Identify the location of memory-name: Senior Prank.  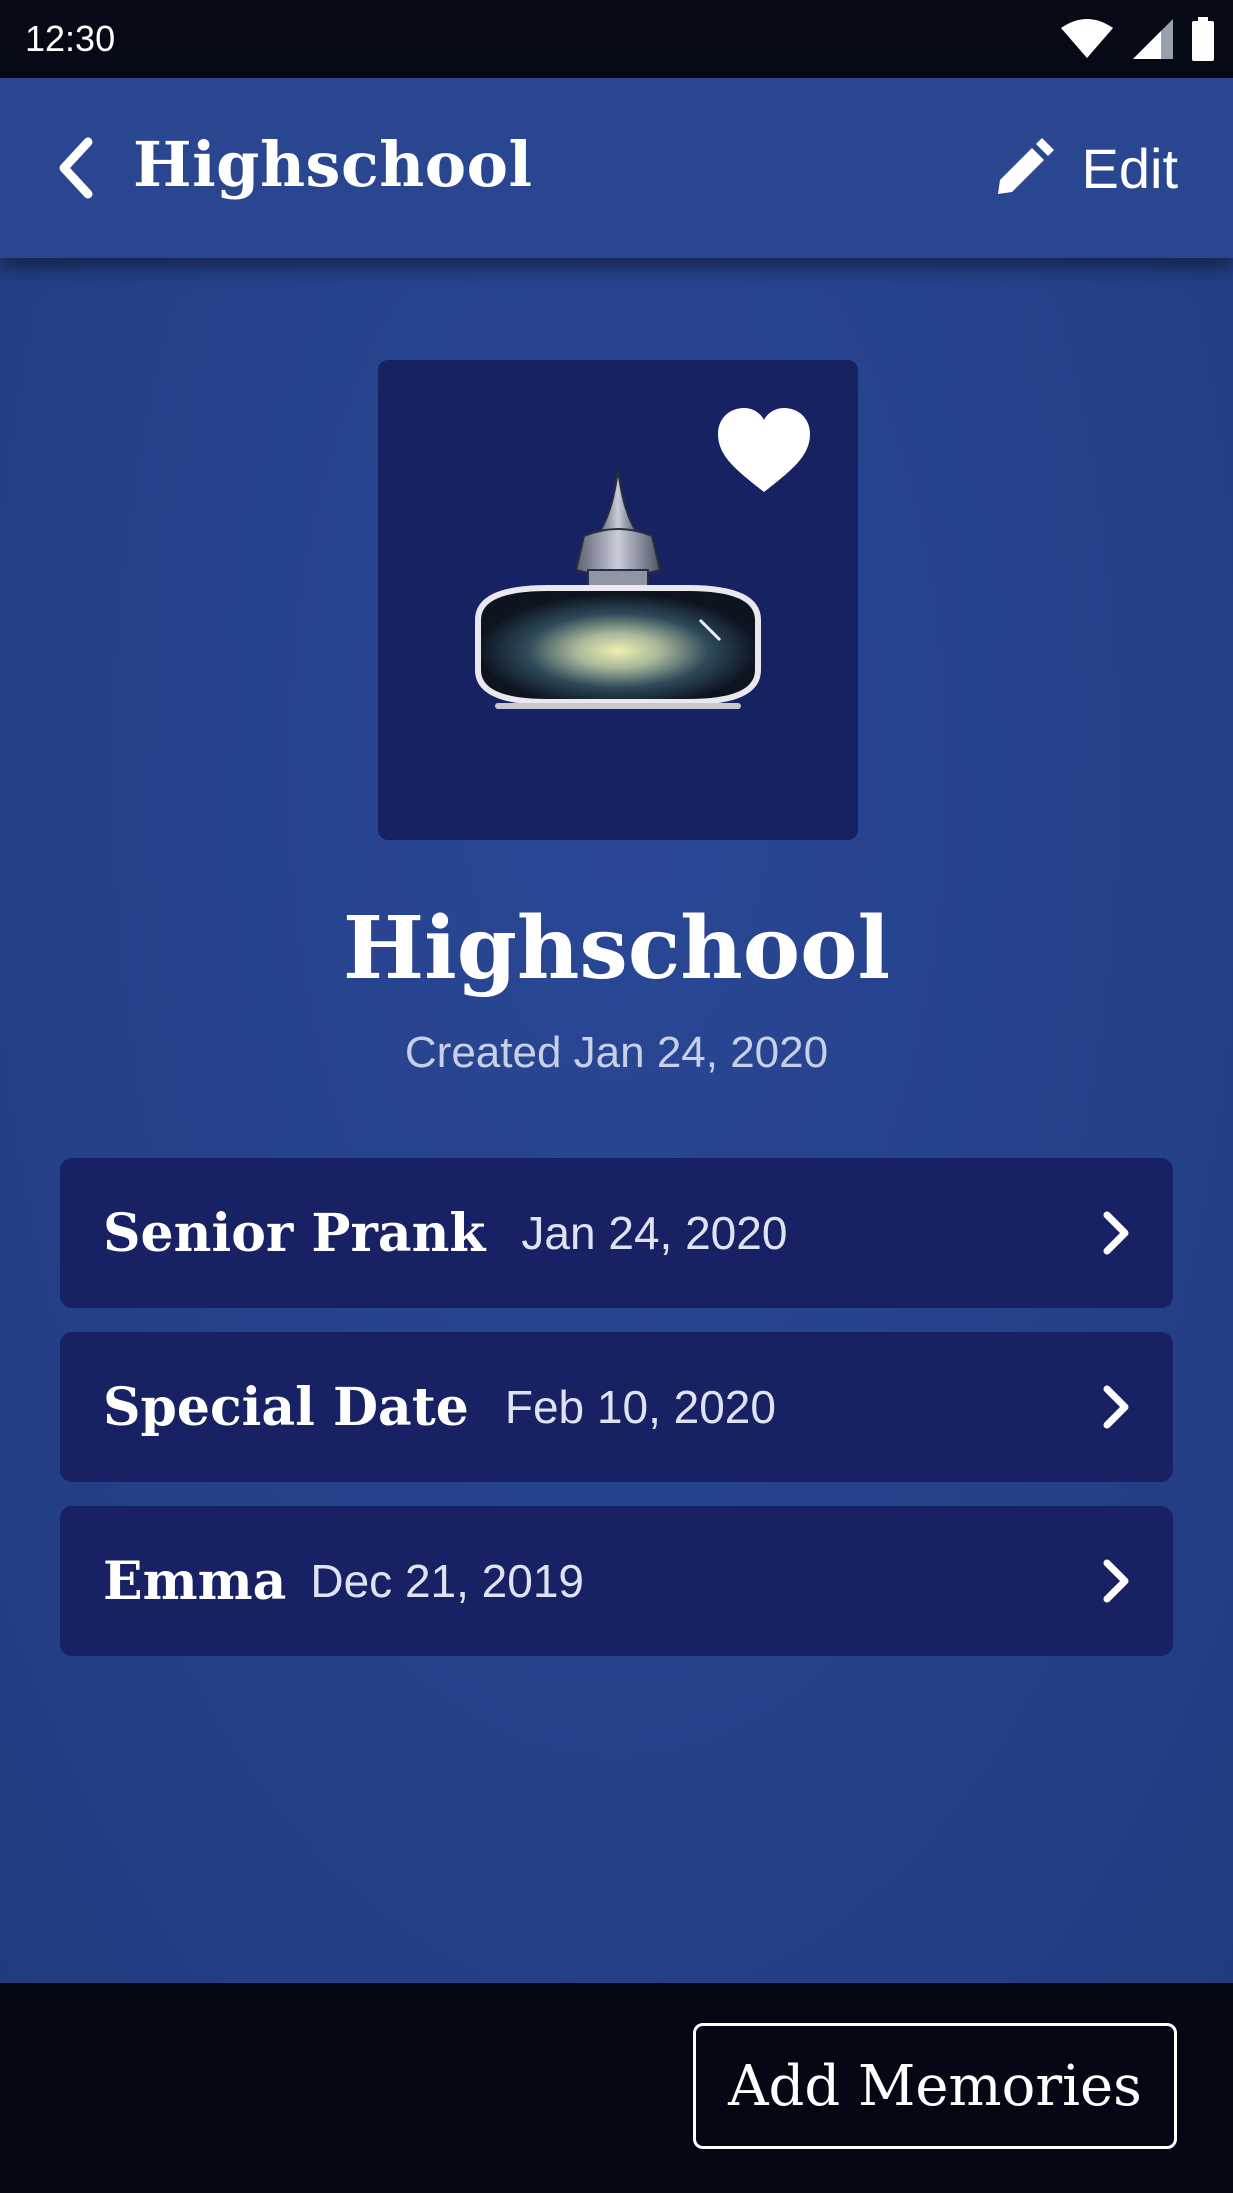
(294, 1233).